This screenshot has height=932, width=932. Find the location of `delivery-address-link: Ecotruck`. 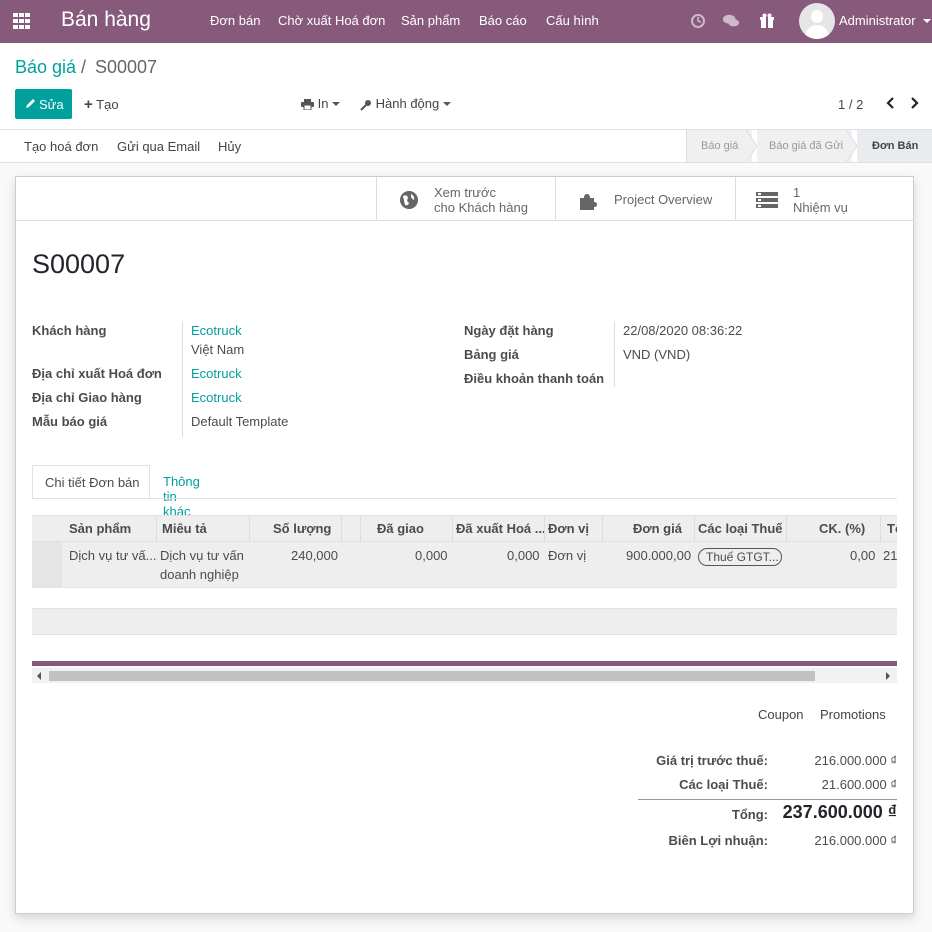

delivery-address-link: Ecotruck is located at coordinates (216, 397).